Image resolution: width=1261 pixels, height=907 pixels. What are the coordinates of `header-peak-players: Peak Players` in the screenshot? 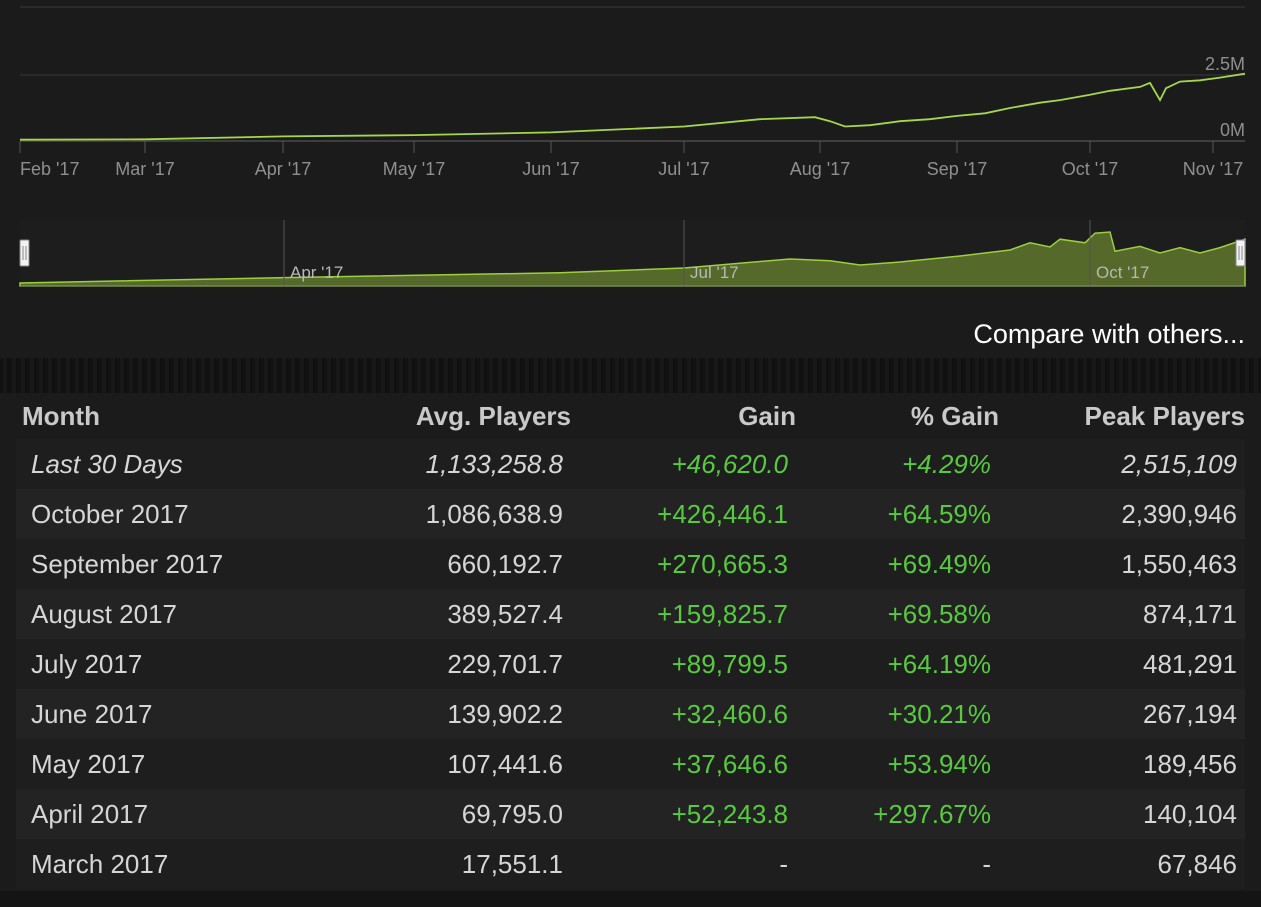 It's located at (1122, 416).